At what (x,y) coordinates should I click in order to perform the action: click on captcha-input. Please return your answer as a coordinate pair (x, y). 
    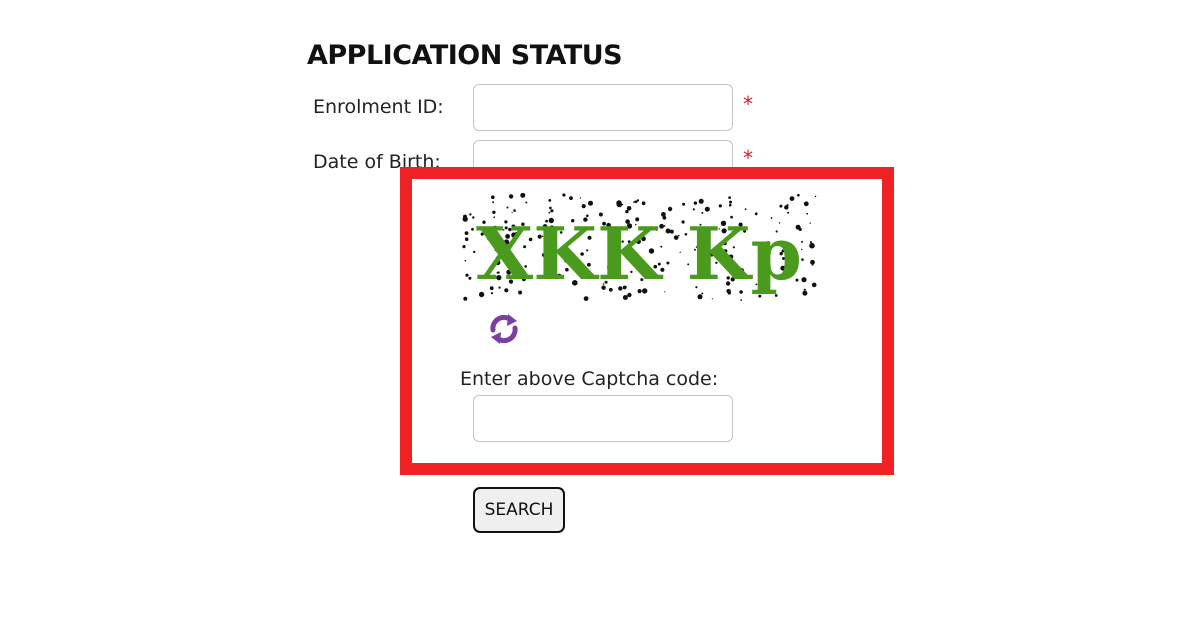
    Looking at the image, I should click on (603, 418).